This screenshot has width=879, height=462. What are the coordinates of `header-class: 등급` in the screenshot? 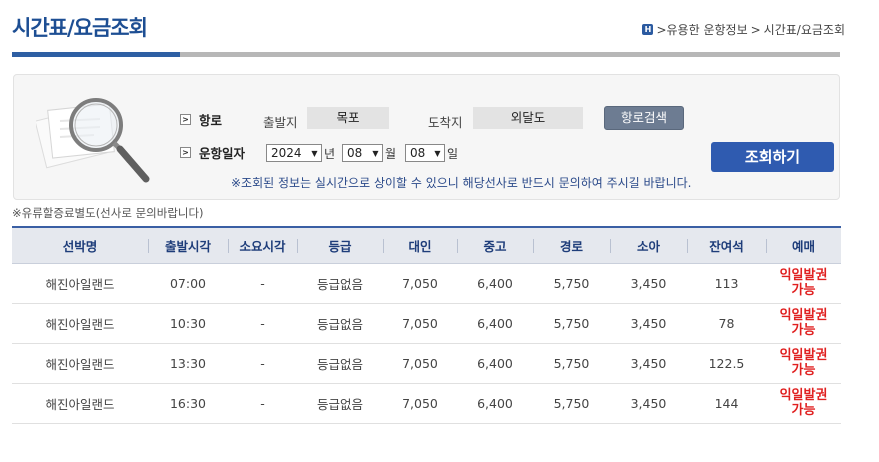 It's located at (340, 245).